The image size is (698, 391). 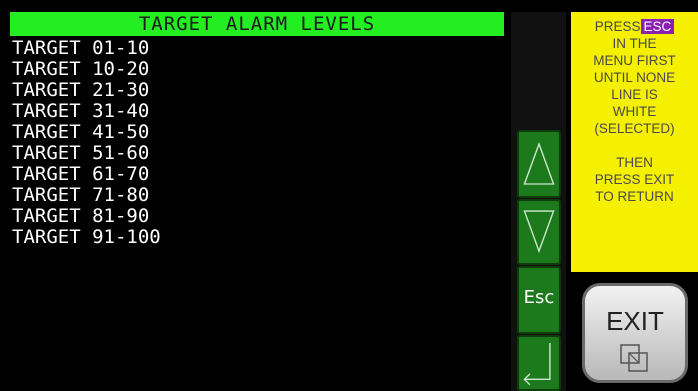 What do you see at coordinates (85, 153) in the screenshot?
I see `target-list-item: TARGET 51-60` at bounding box center [85, 153].